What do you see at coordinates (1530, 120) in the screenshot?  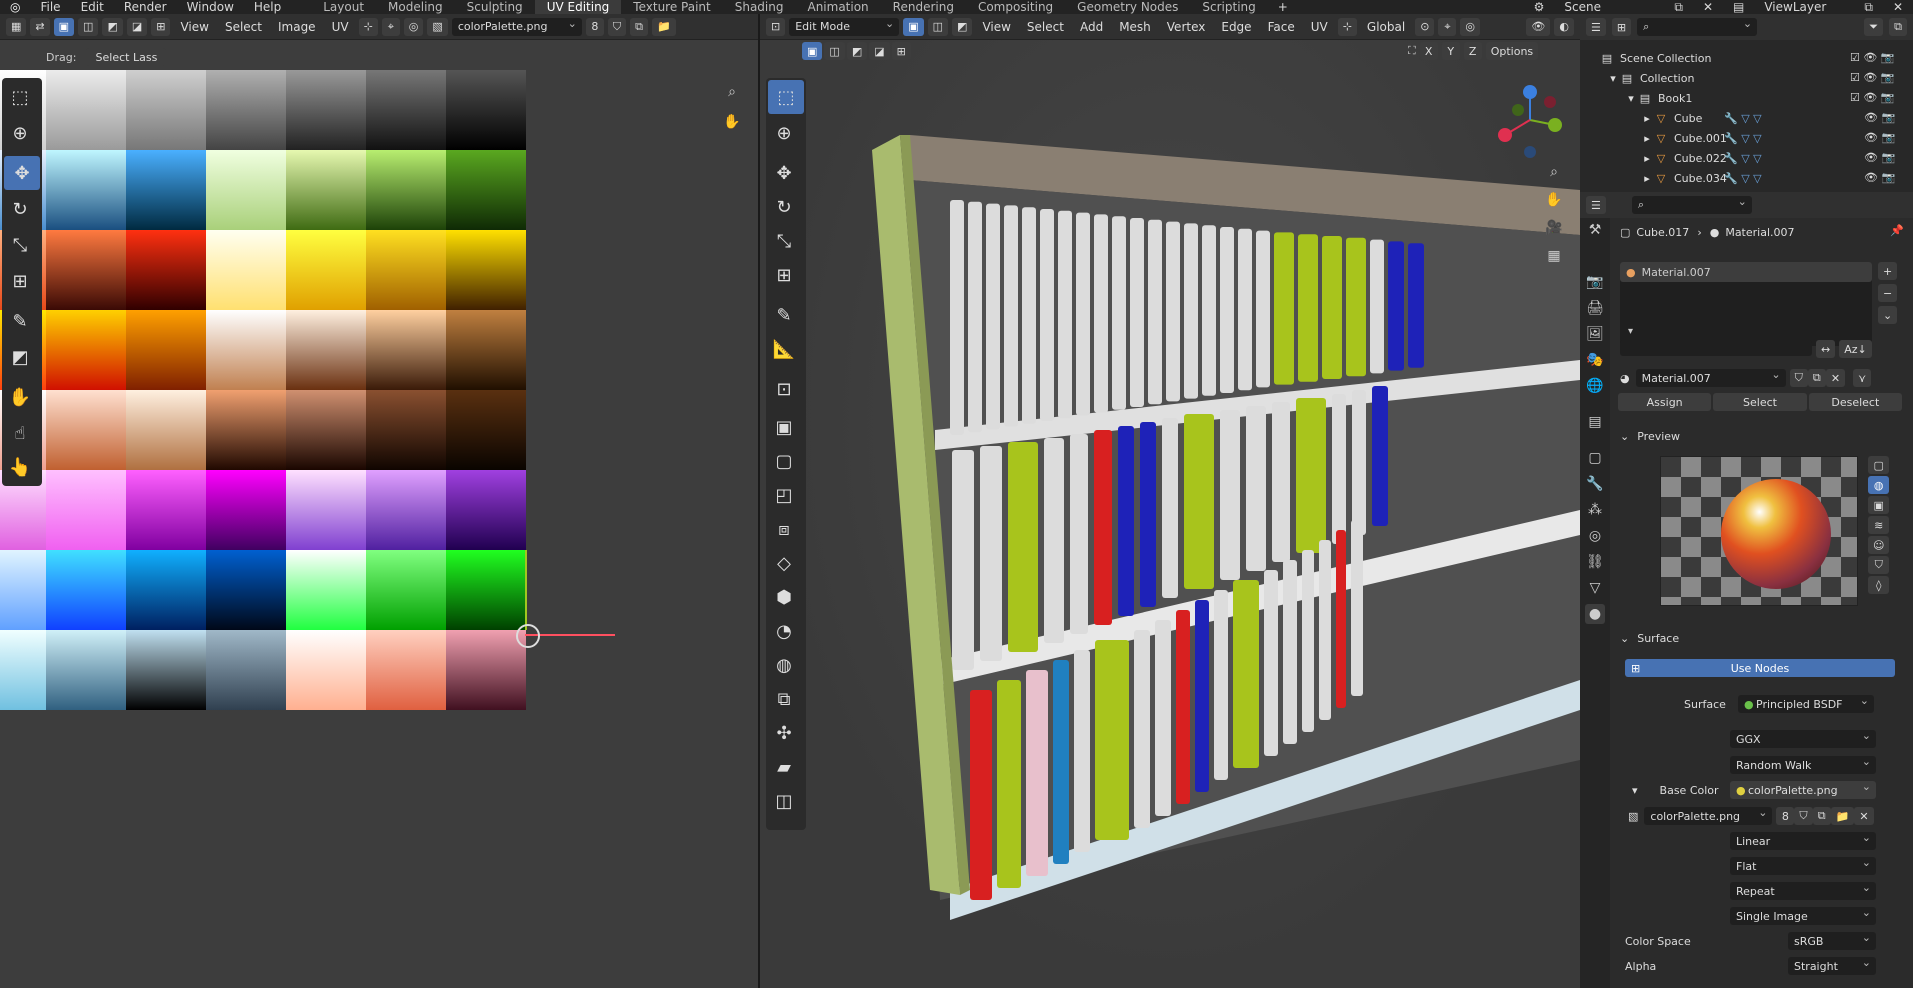 I see `navigation-gizmo` at bounding box center [1530, 120].